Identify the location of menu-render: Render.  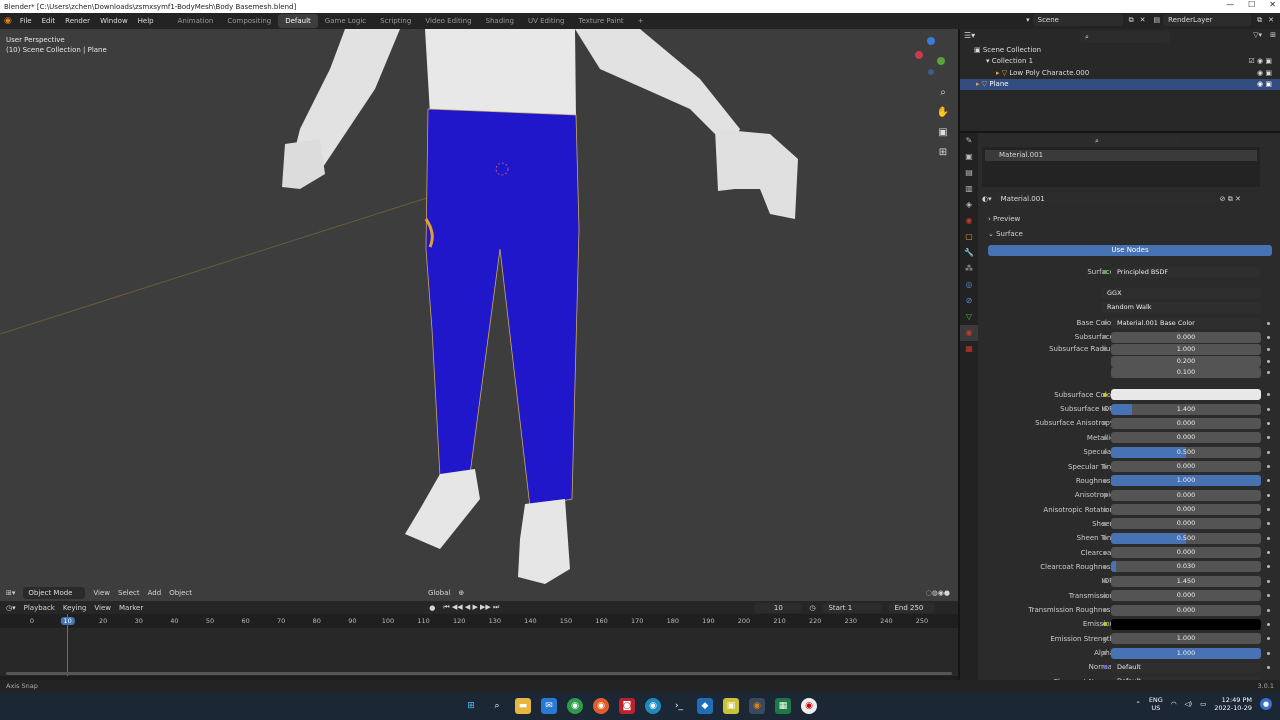
(77, 21).